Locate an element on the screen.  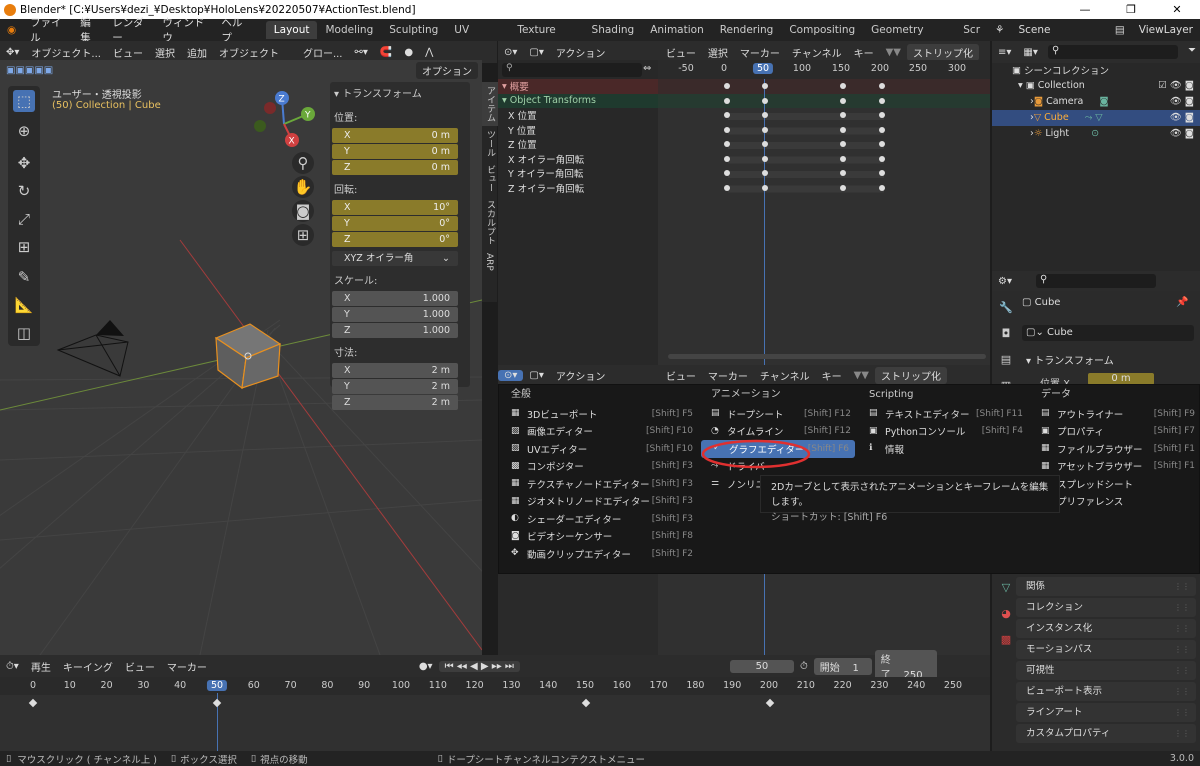
property-category: 可視性 is located at coordinates (1106, 670).